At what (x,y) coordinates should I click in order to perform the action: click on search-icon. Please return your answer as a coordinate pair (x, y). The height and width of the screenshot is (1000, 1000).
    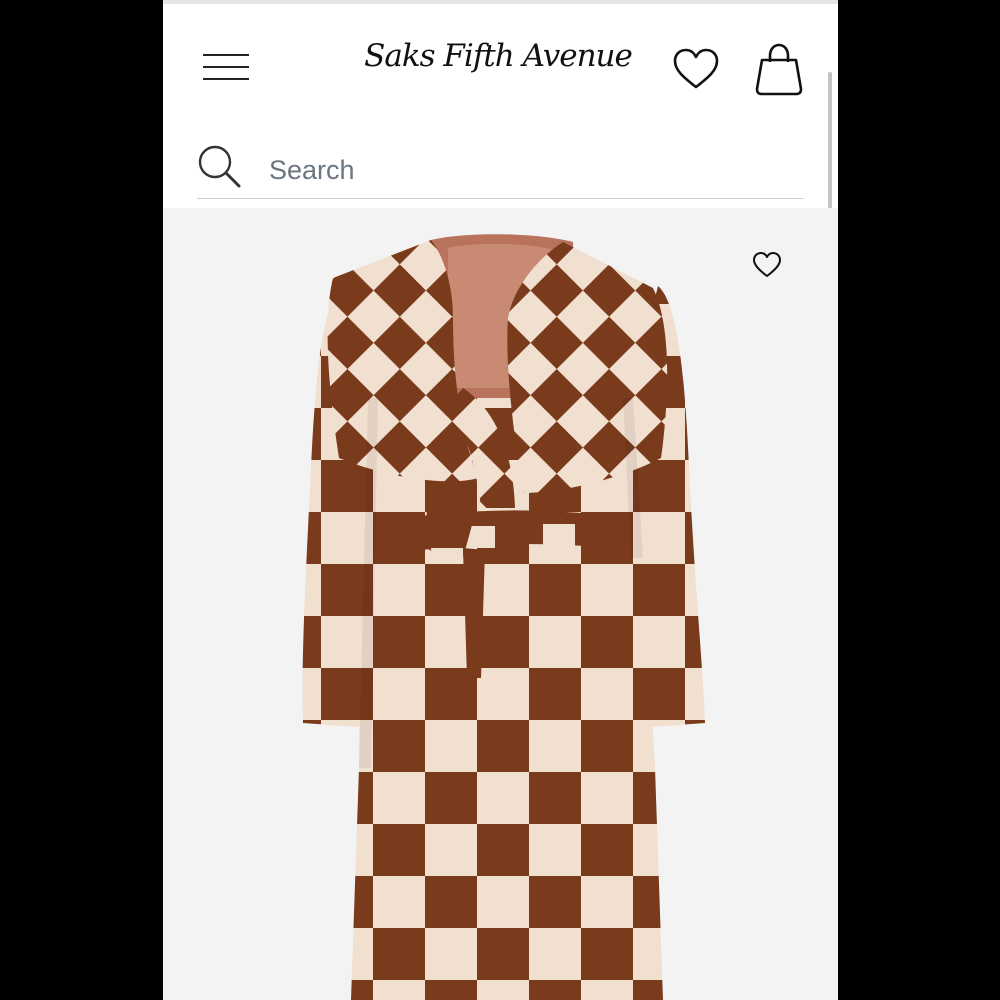
    Looking at the image, I should click on (220, 167).